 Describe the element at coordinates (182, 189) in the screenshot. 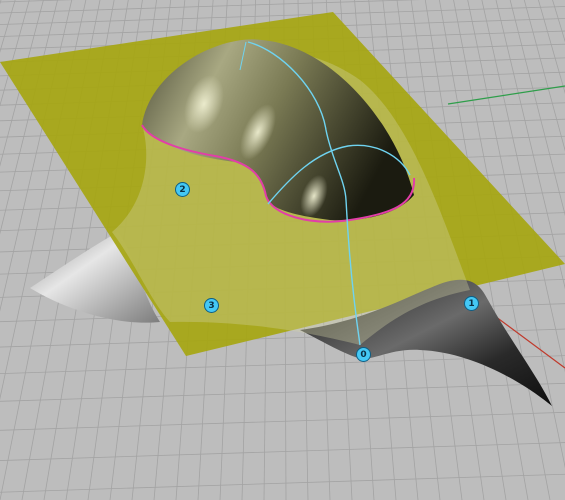

I see `control-point-marker-2: 2` at that location.